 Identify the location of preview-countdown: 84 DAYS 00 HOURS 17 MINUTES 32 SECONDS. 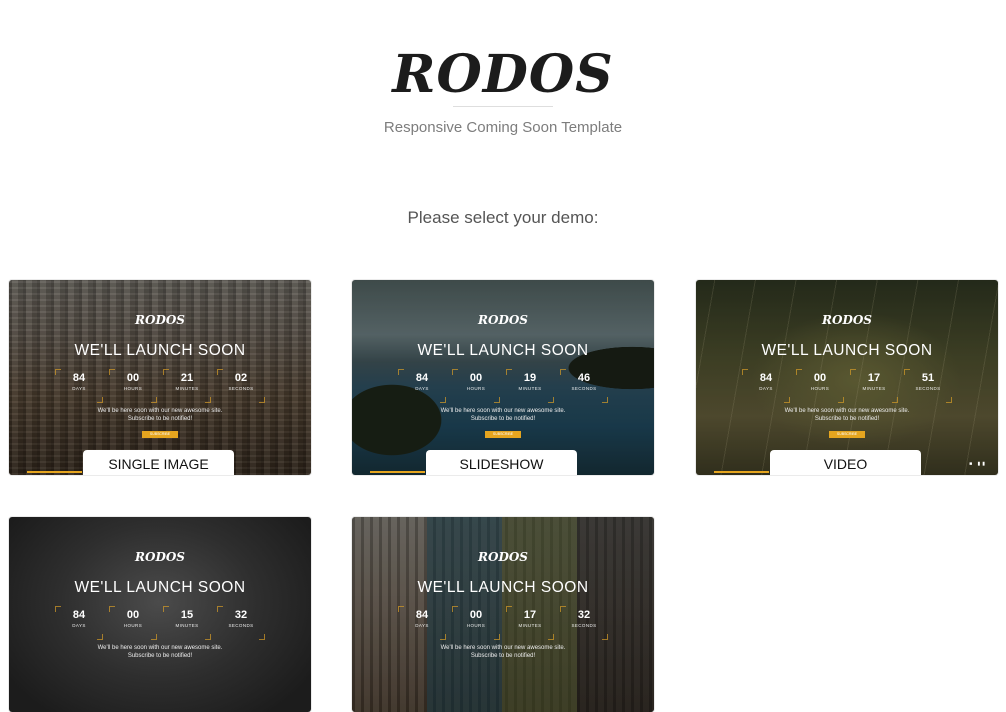
(503, 623).